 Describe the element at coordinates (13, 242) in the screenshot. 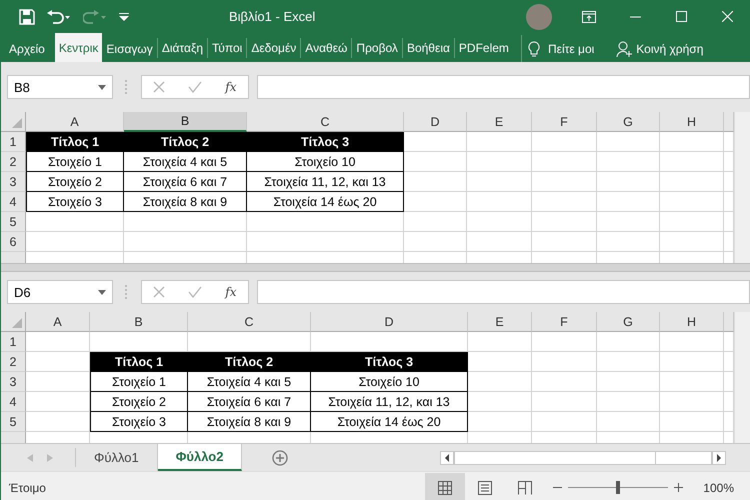

I see `row-header: 6` at that location.